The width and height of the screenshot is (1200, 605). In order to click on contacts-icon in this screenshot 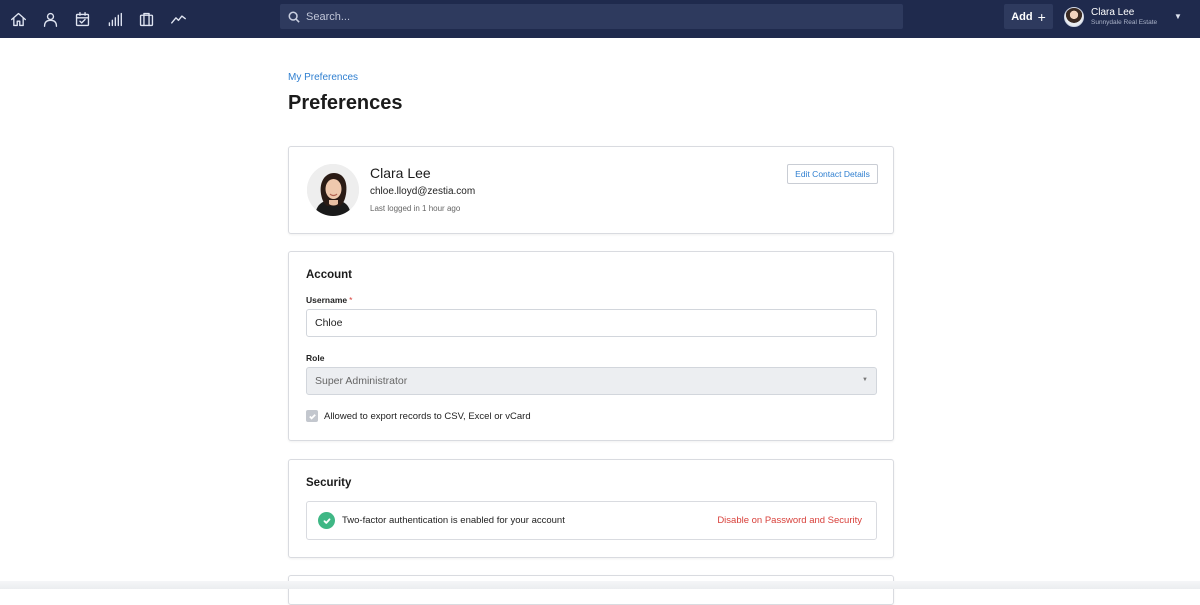, I will do `click(50, 19)`.